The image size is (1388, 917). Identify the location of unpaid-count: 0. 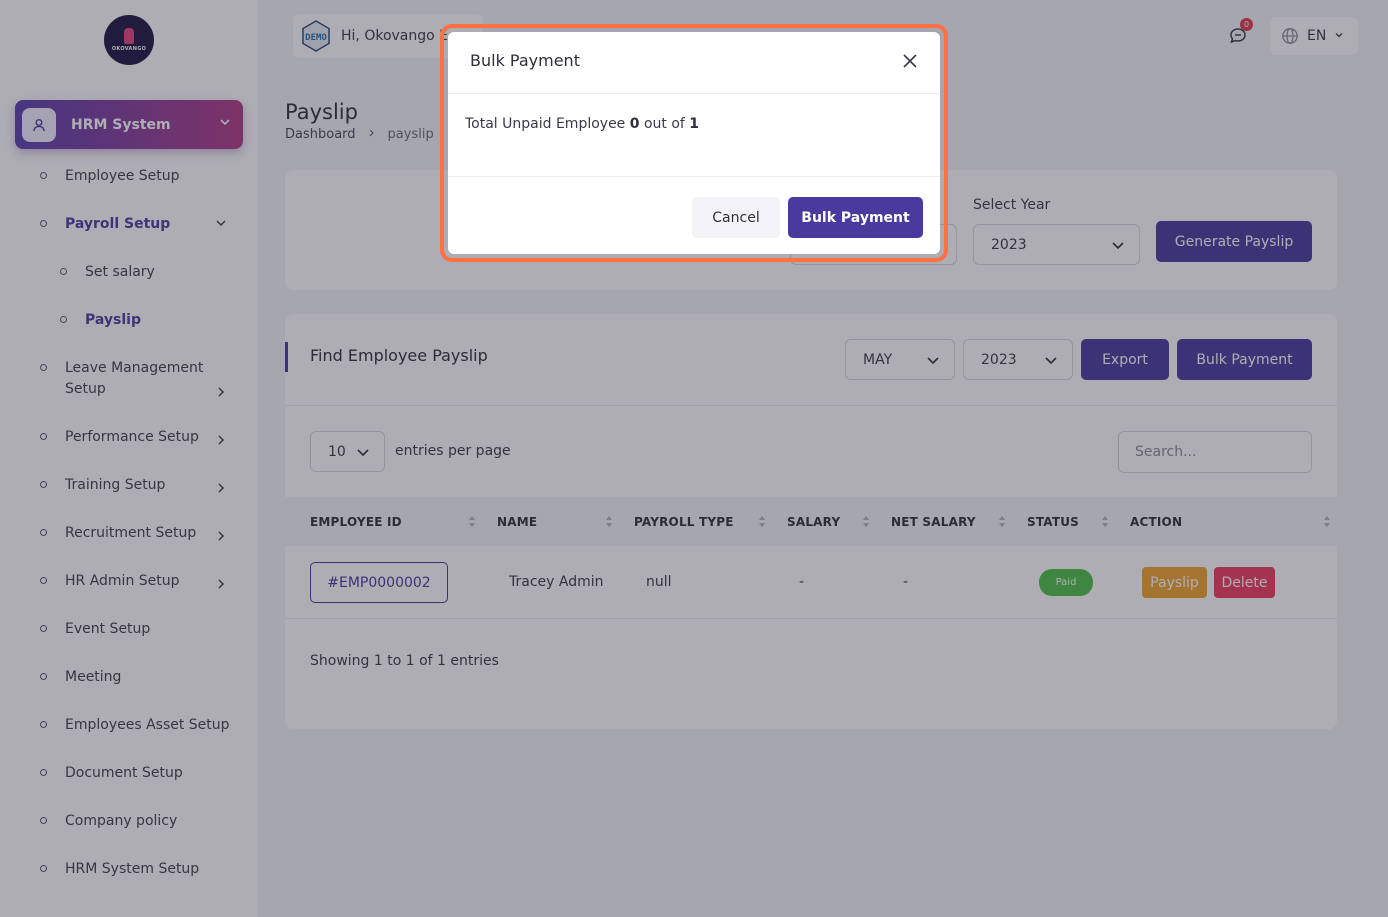
(634, 124).